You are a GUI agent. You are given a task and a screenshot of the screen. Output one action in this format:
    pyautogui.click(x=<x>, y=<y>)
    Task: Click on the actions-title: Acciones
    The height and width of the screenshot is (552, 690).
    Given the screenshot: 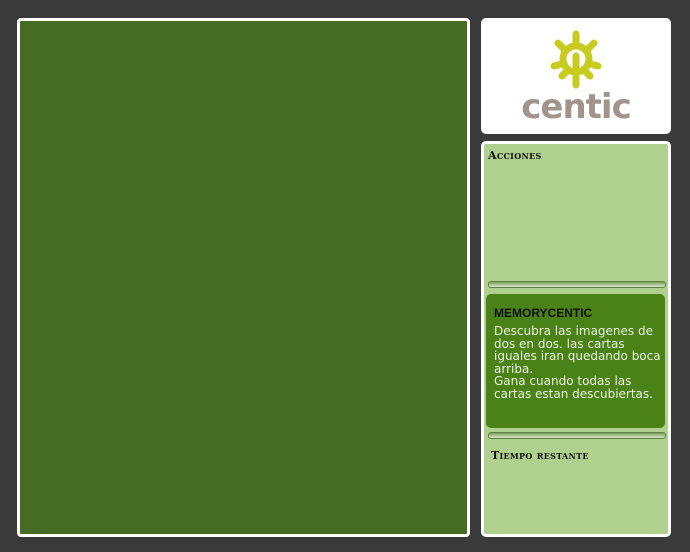 What is the action you would take?
    pyautogui.click(x=515, y=155)
    